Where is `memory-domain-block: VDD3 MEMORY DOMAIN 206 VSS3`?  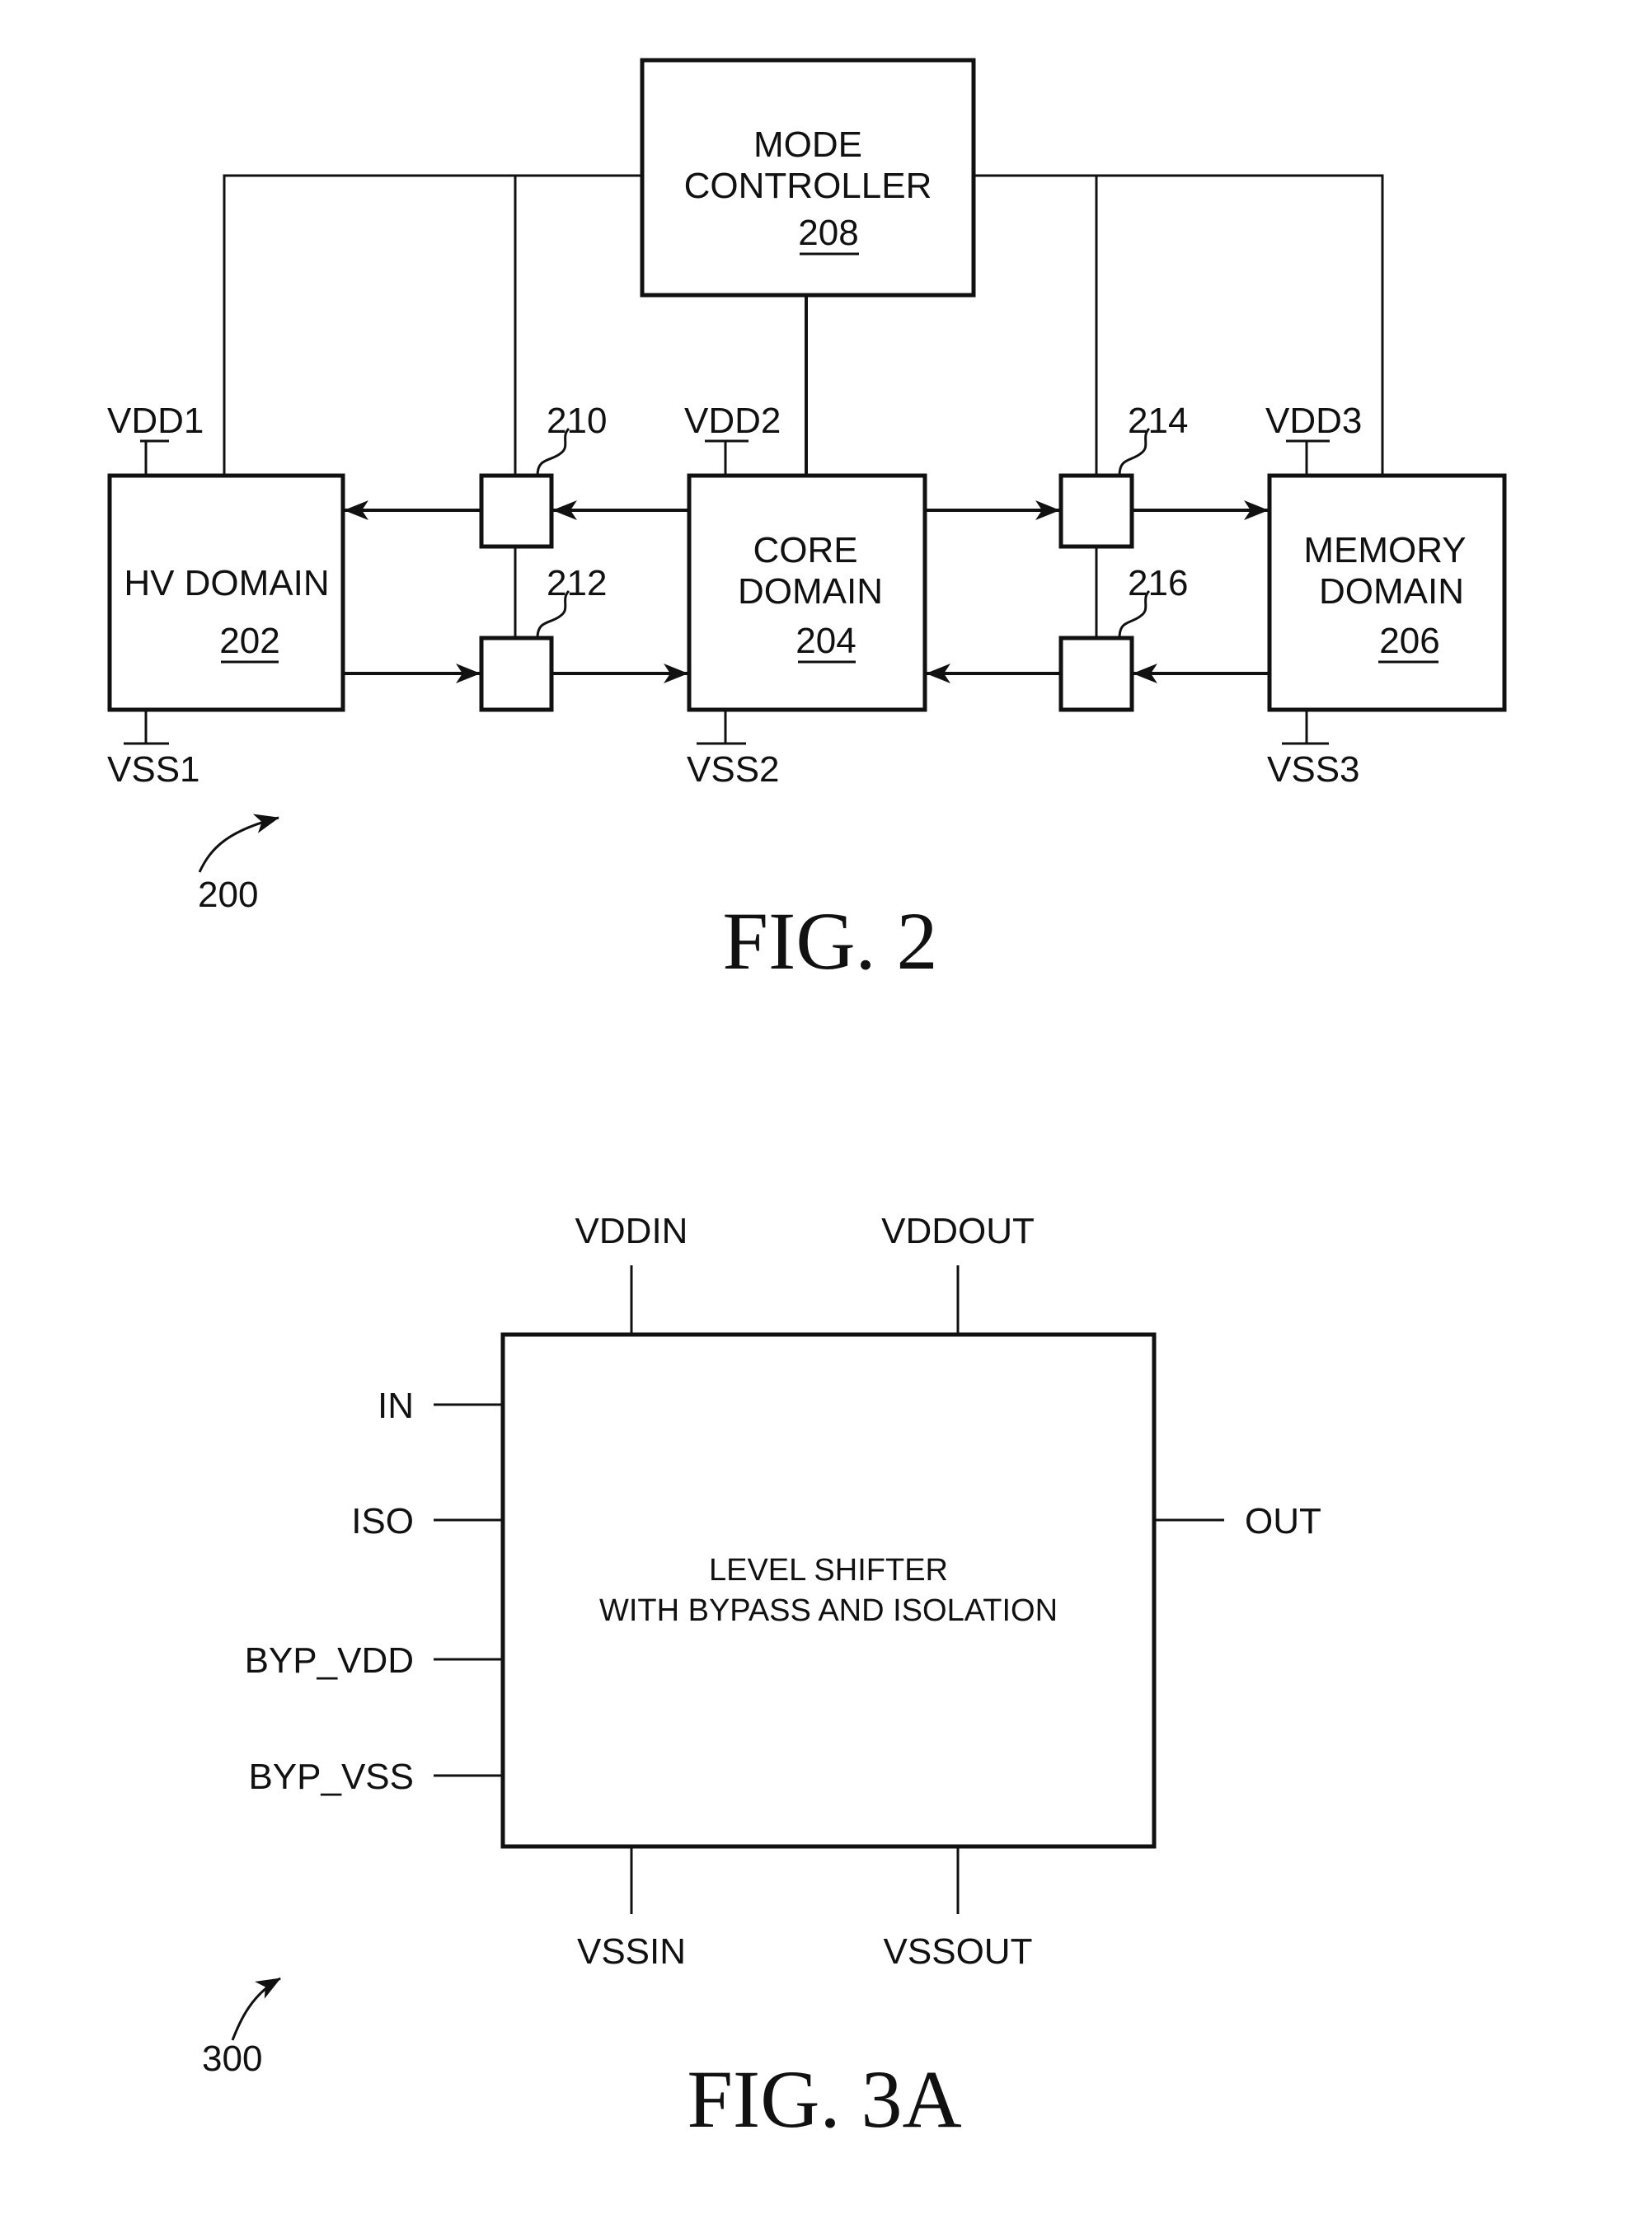 memory-domain-block: VDD3 MEMORY DOMAIN 206 VSS3 is located at coordinates (1386, 595).